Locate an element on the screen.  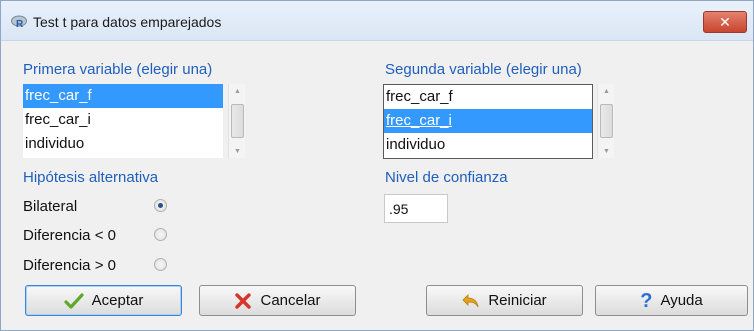
second-variable-list: frec_car_f frec_car_i individuo is located at coordinates (488, 121).